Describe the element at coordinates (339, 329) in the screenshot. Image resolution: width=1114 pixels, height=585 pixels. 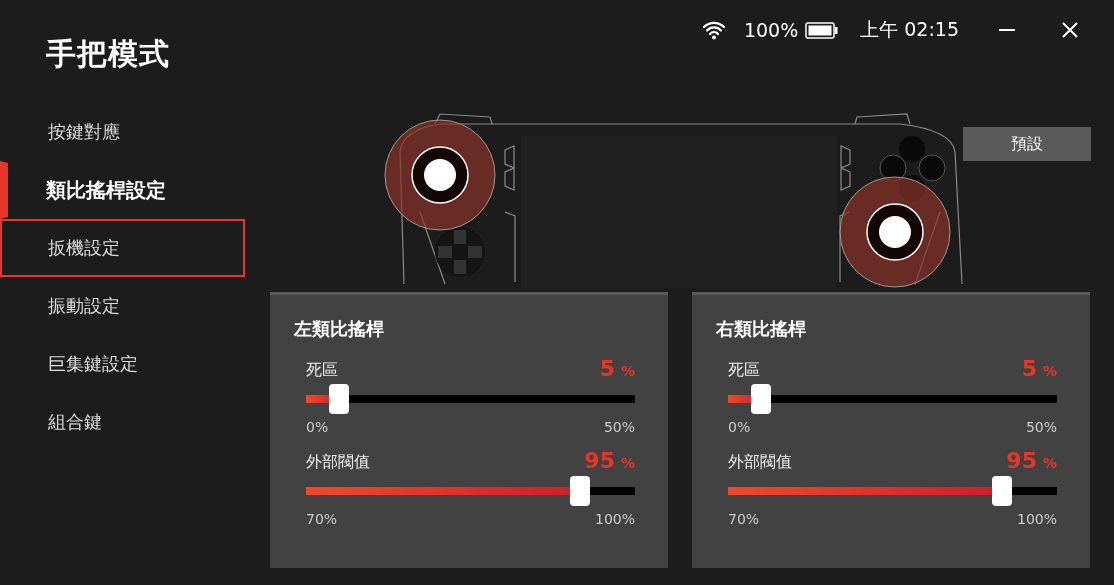
I see `panel-title: 左類比搖桿` at that location.